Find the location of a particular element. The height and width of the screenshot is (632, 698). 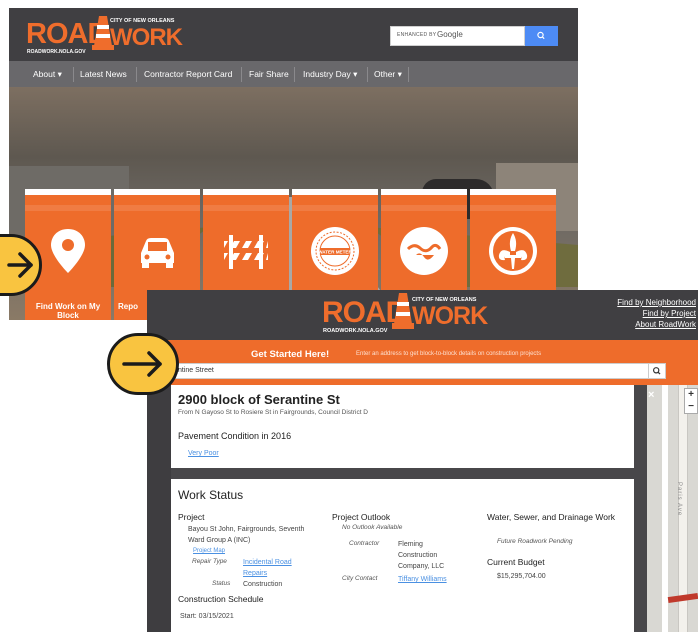

zoom-in-button: + is located at coordinates (691, 395).